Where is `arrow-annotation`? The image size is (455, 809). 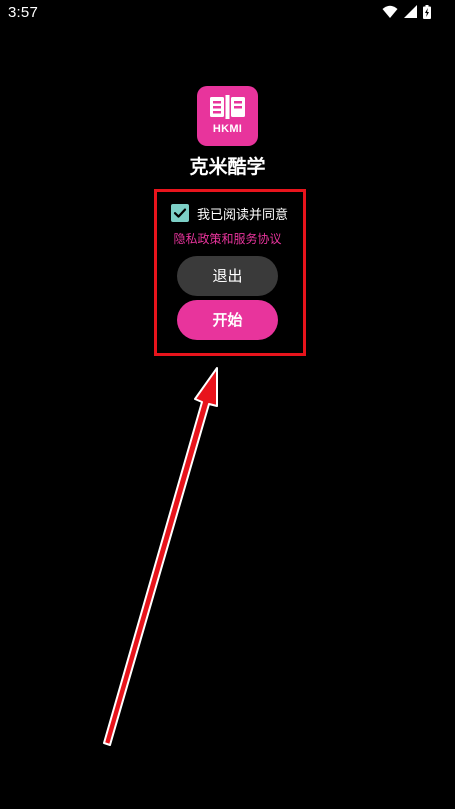 arrow-annotation is located at coordinates (160, 556).